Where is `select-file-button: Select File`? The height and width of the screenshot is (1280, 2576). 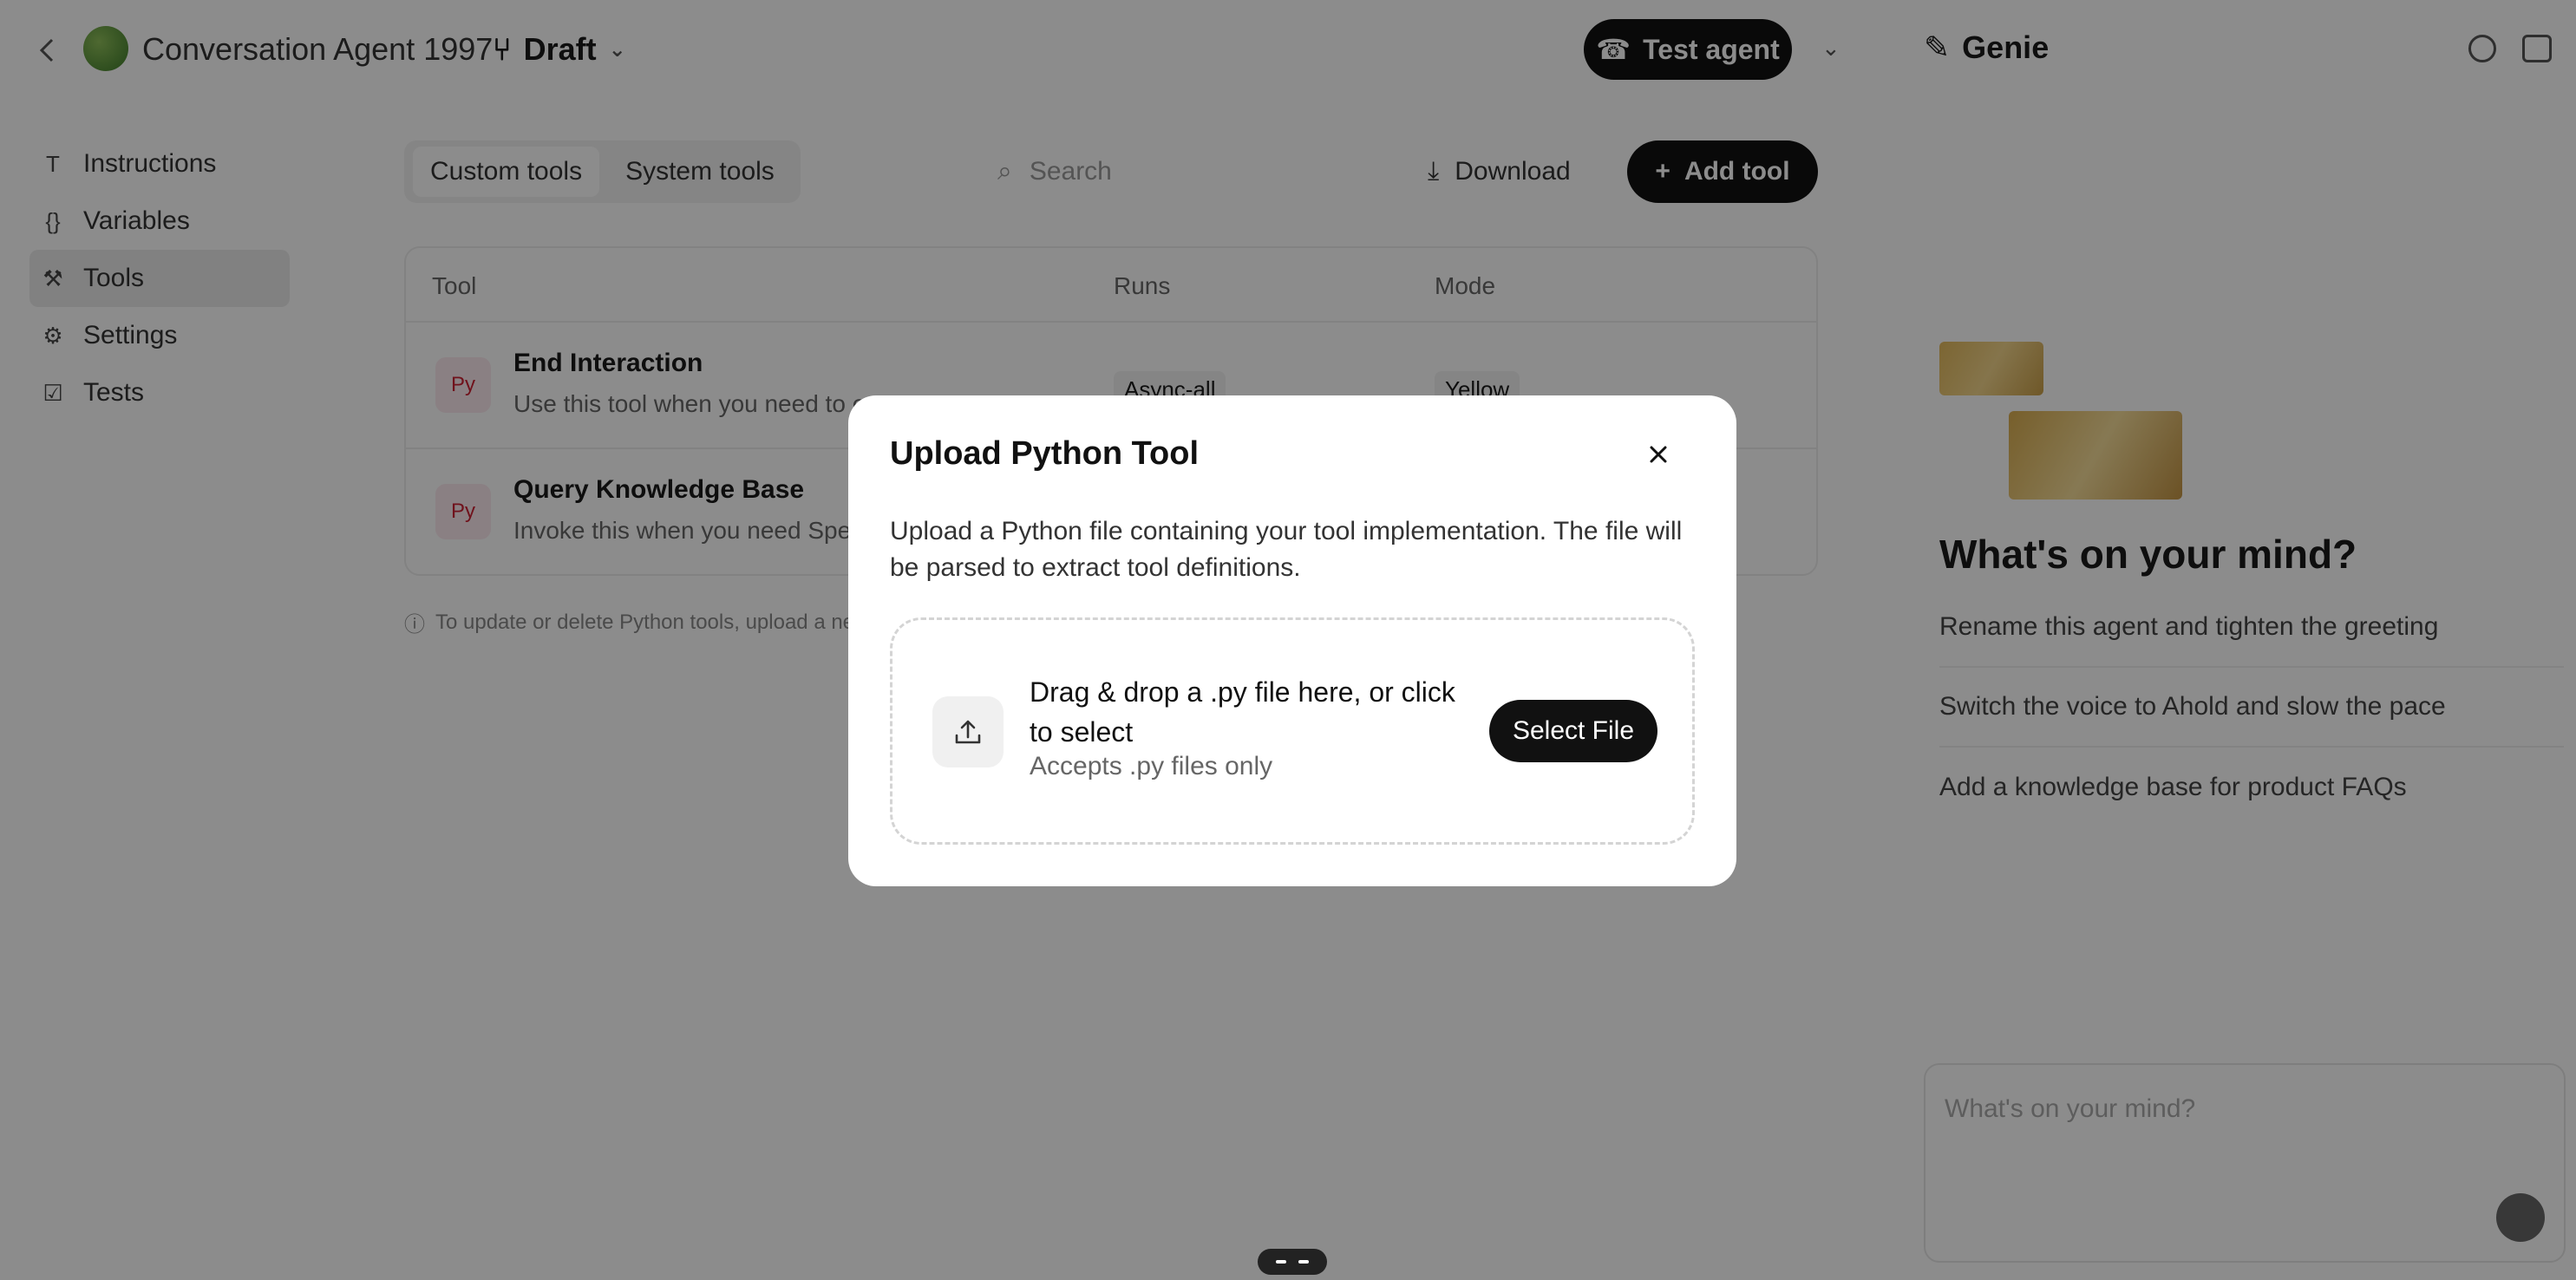
select-file-button: Select File is located at coordinates (1573, 731).